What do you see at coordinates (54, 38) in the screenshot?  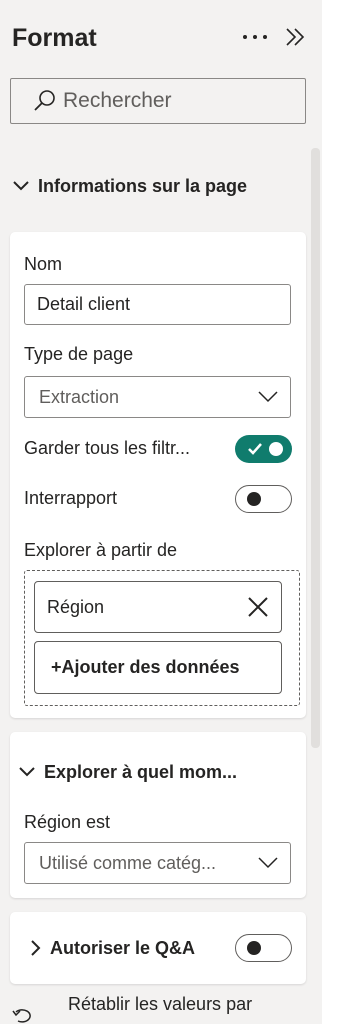 I see `pane-title: Format` at bounding box center [54, 38].